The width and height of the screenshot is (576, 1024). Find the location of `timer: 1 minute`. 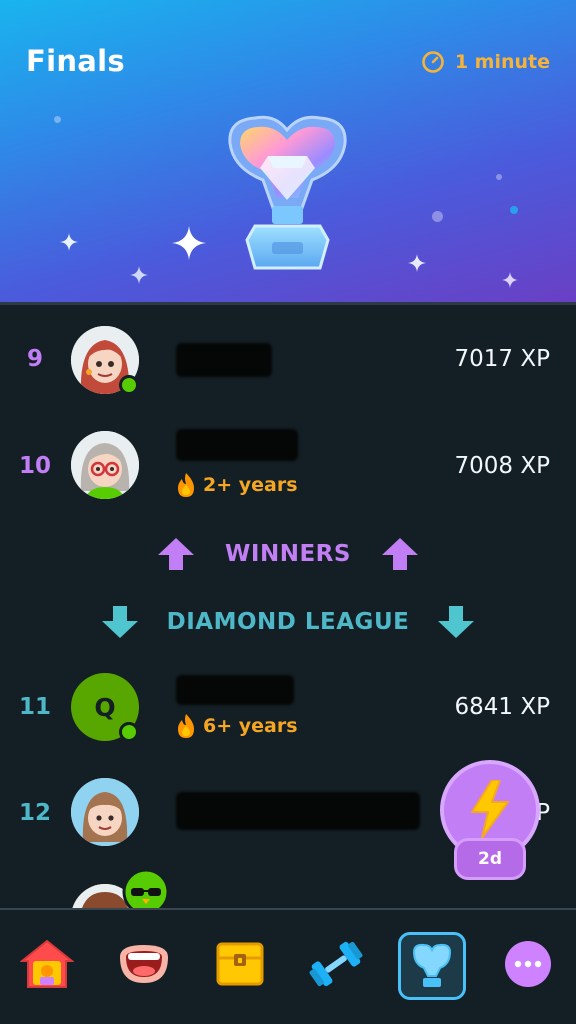

timer: 1 minute is located at coordinates (485, 62).